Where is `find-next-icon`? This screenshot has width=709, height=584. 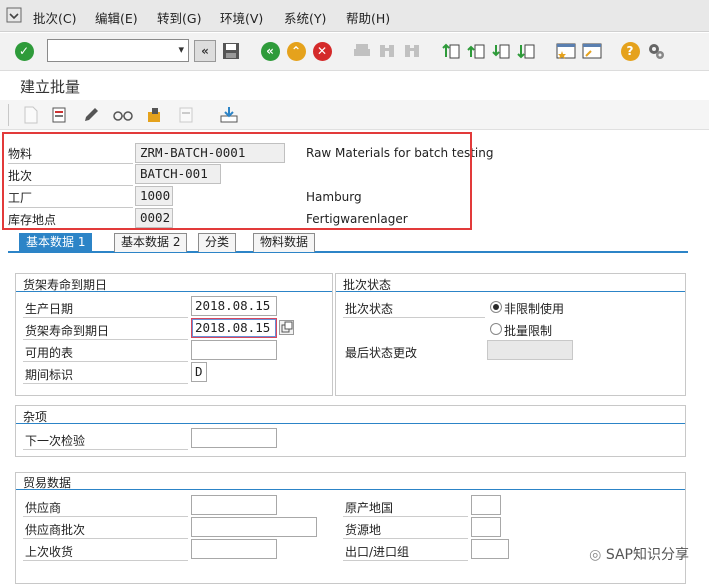
find-next-icon is located at coordinates (412, 51).